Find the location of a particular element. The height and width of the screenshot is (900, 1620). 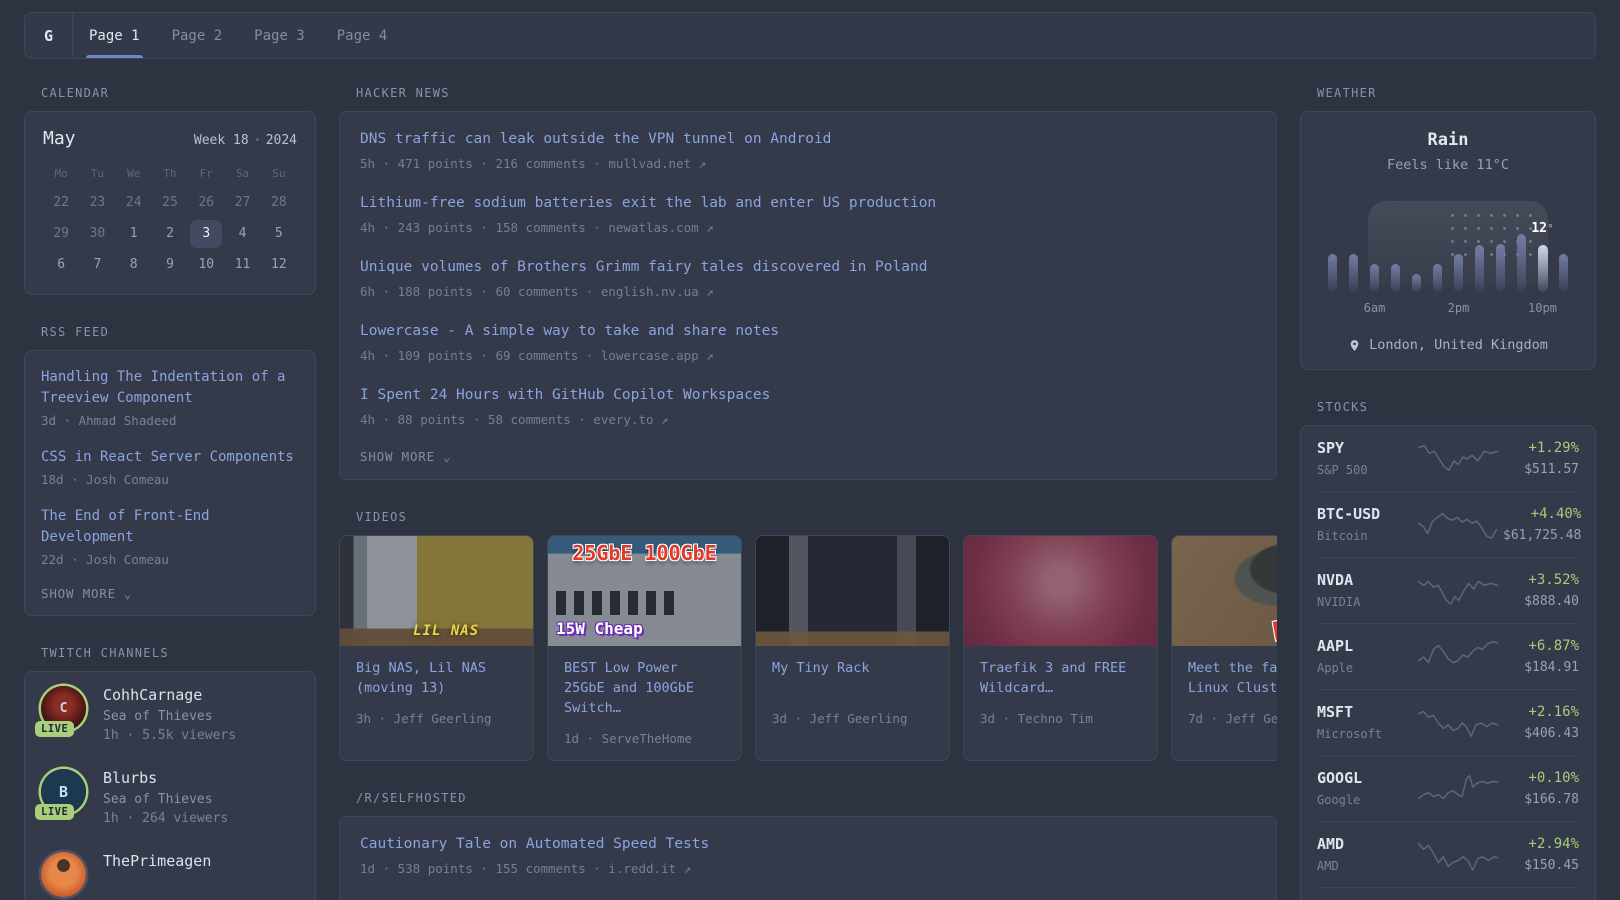

live-badge: LIVE is located at coordinates (55, 729).